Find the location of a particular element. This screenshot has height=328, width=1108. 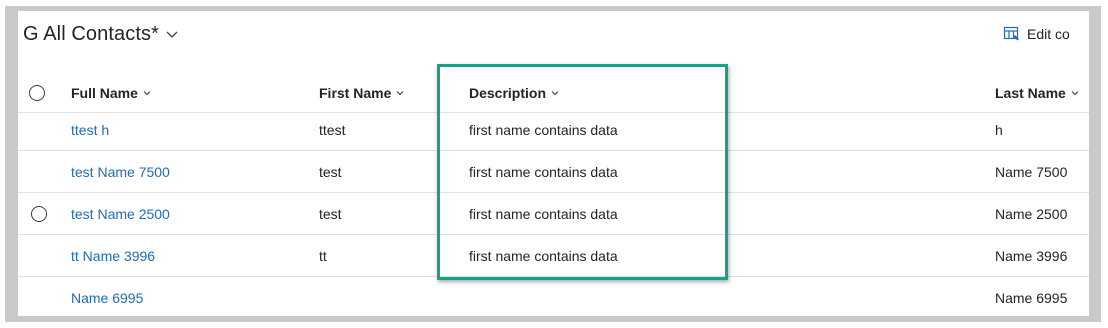

row-last-name: h is located at coordinates (999, 130).